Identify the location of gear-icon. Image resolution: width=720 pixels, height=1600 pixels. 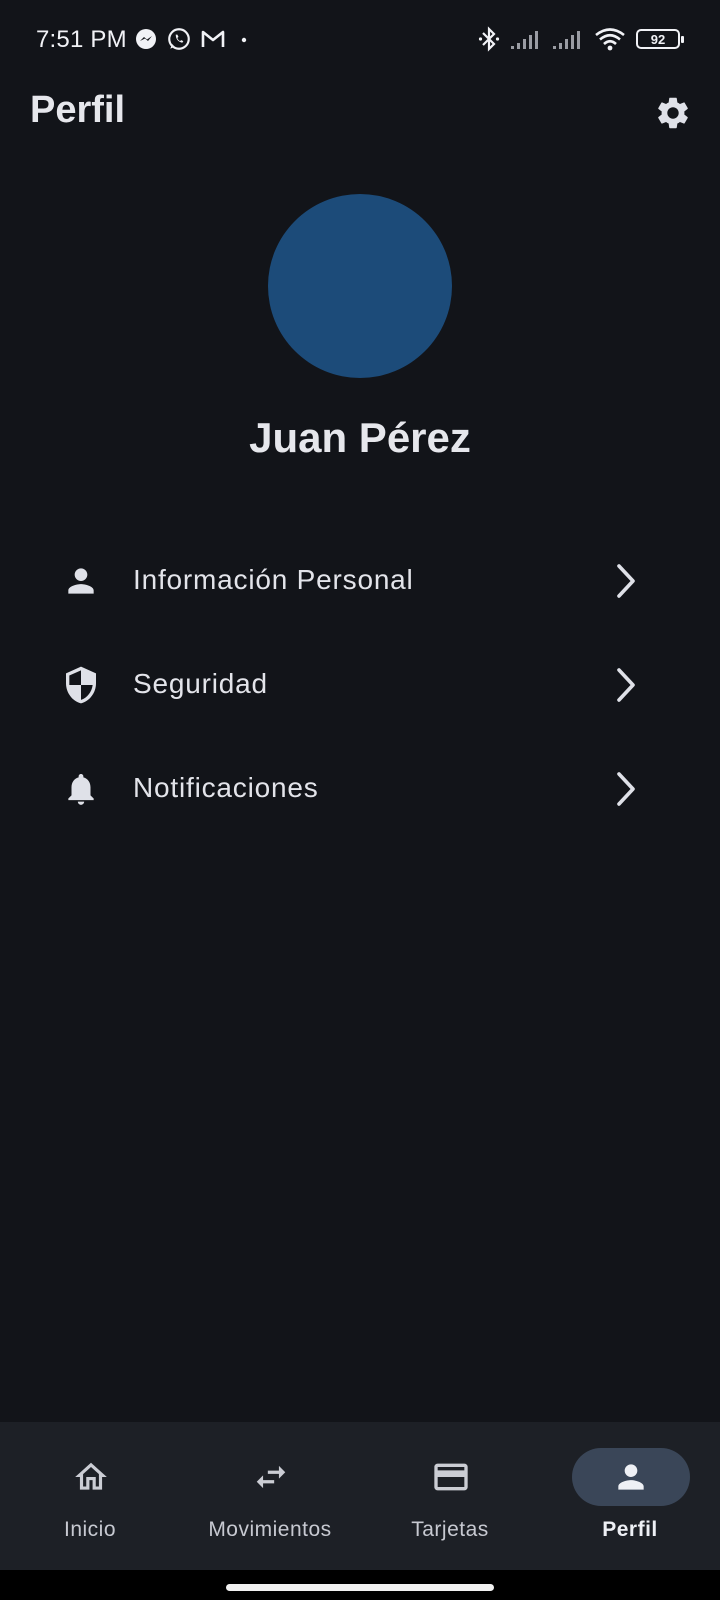
(673, 113).